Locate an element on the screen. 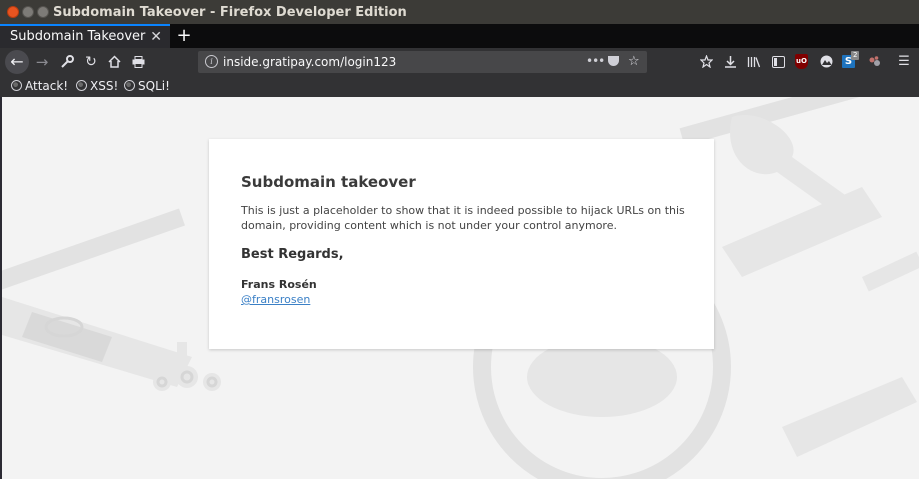  bookmark-star-icon: ☆ is located at coordinates (634, 62).